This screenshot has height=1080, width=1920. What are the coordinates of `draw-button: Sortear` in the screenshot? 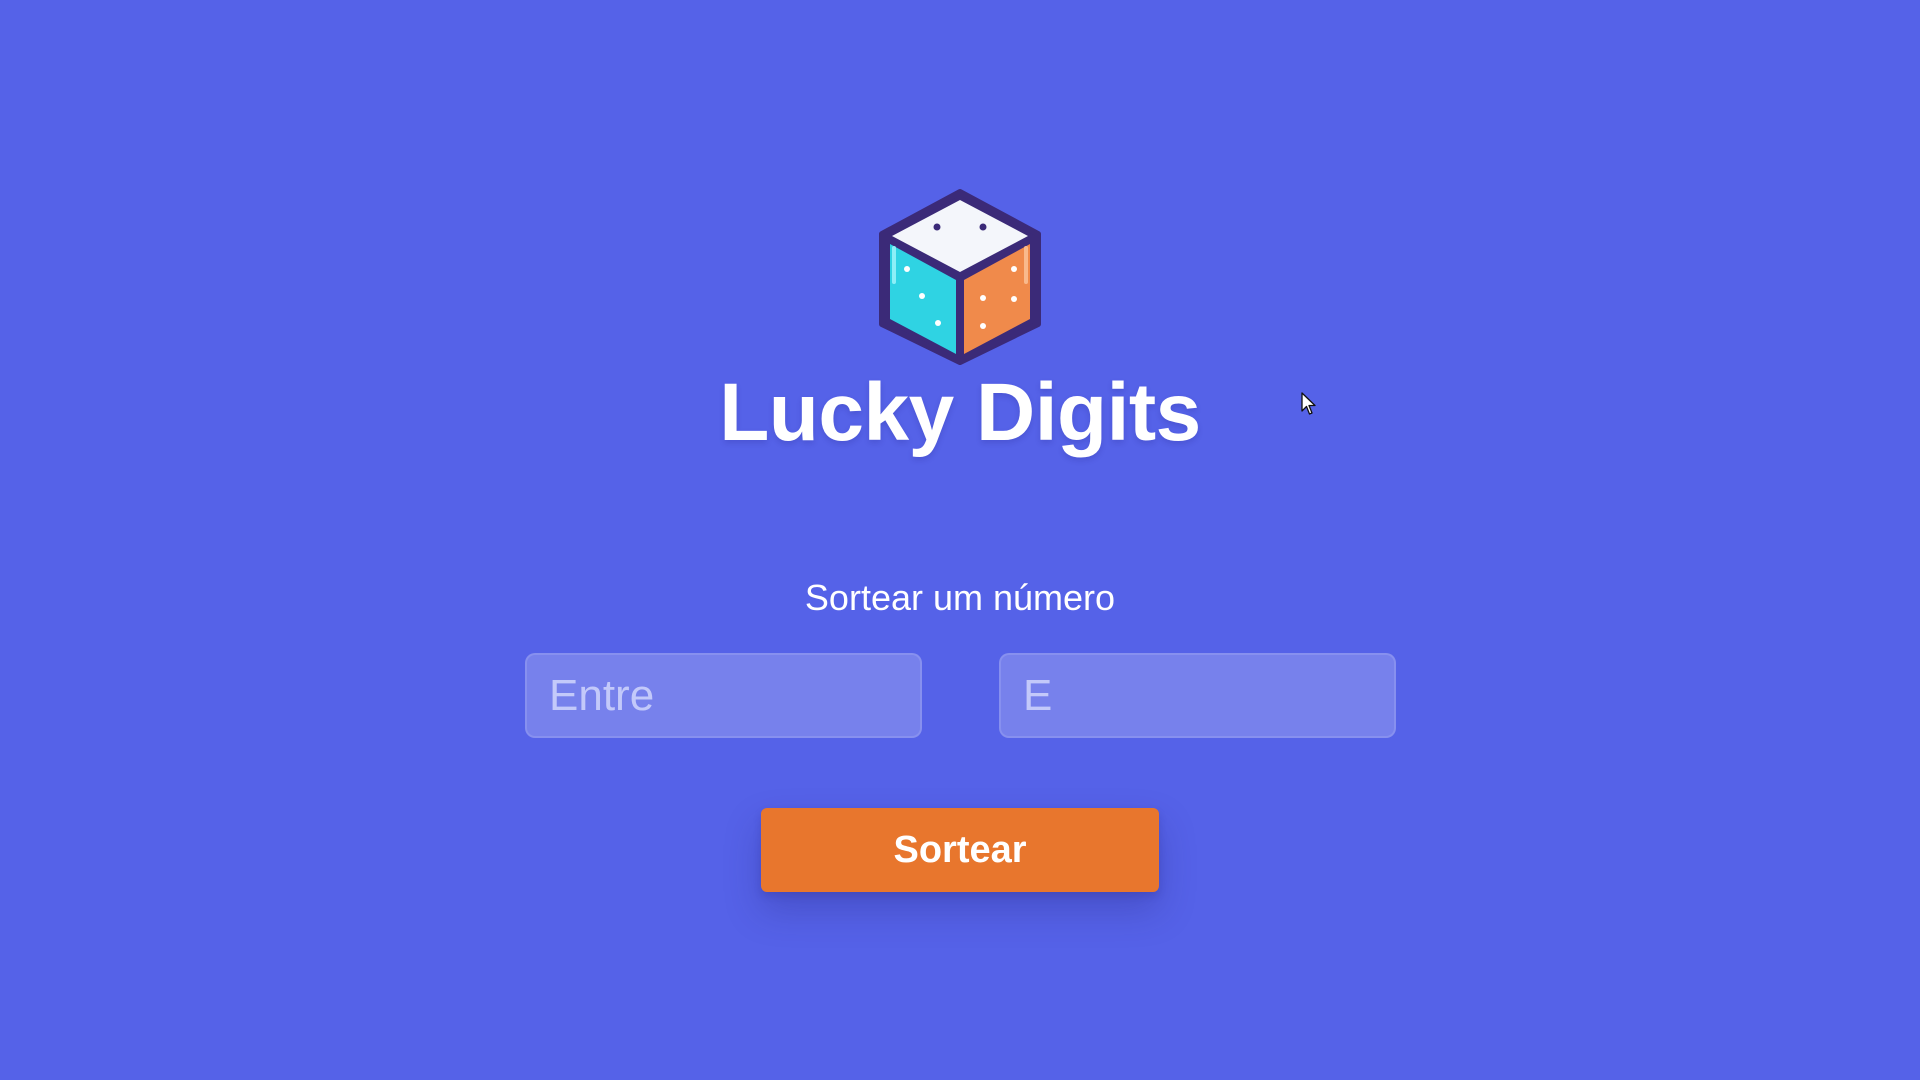 It's located at (960, 850).